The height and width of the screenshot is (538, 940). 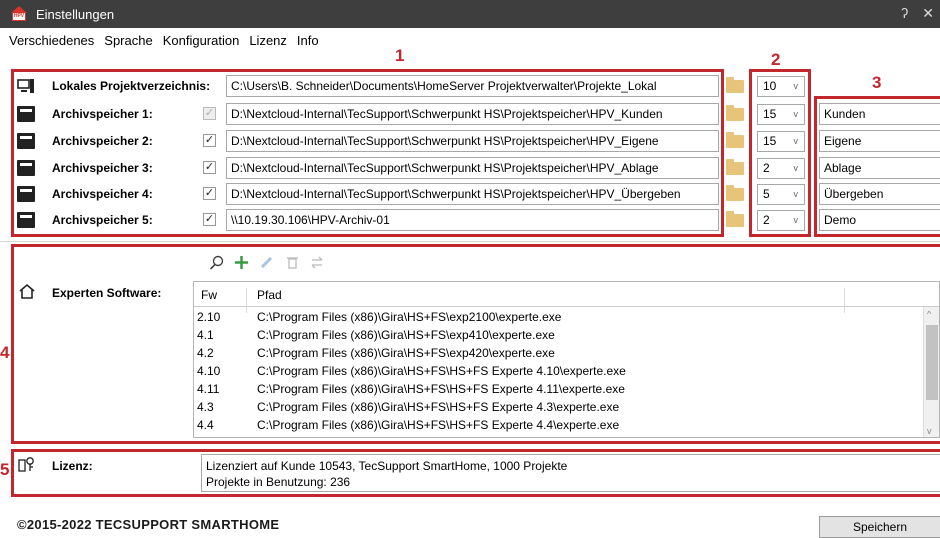 What do you see at coordinates (148, 524) in the screenshot?
I see `copyright-text: ©2015-2022 TECSUPPORT SMARTHOME` at bounding box center [148, 524].